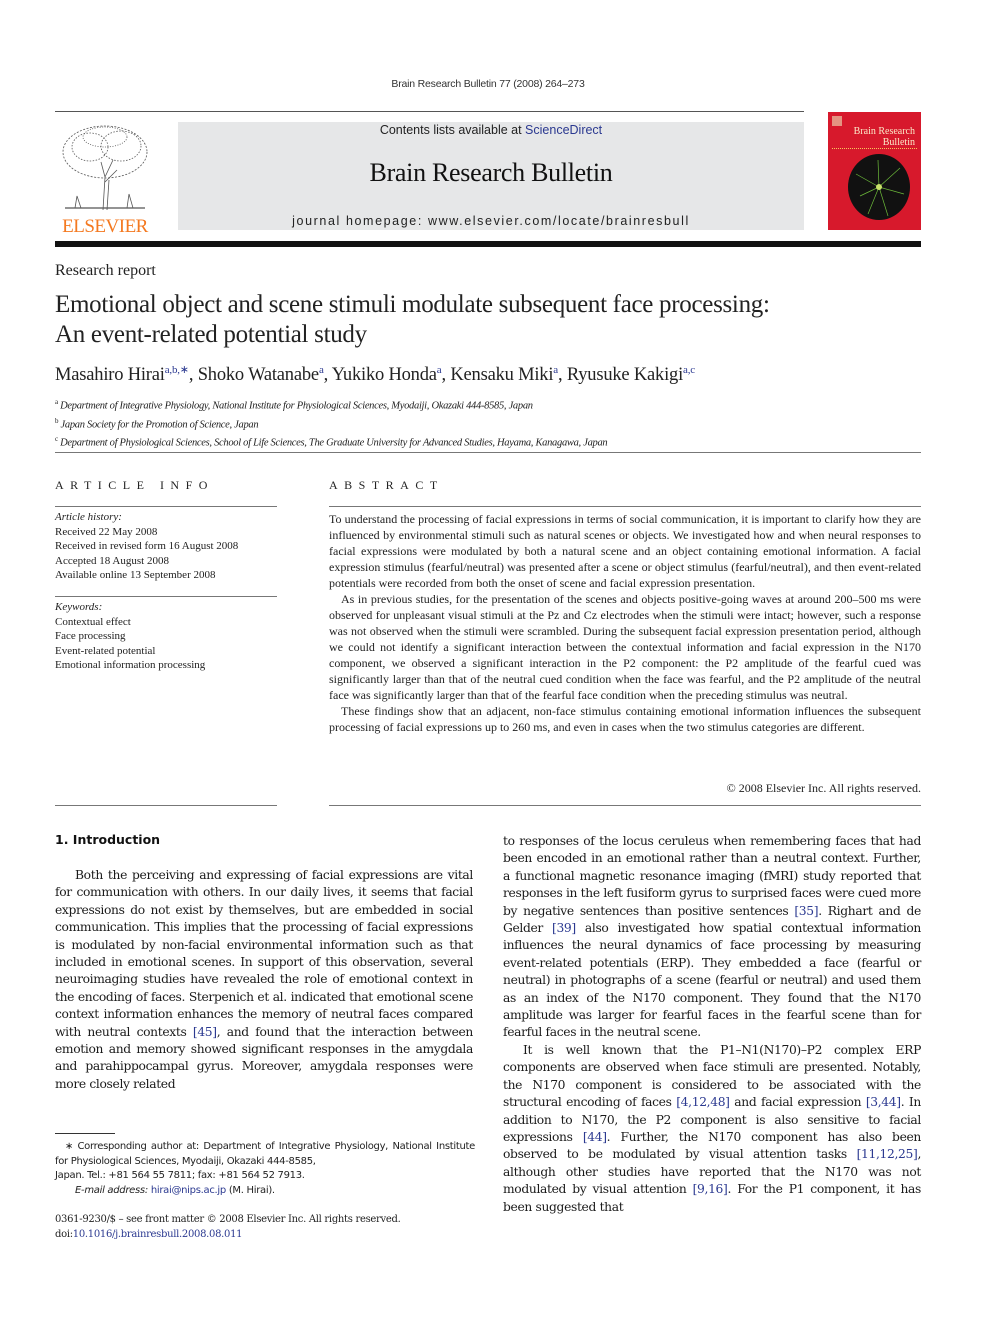 The height and width of the screenshot is (1323, 992). What do you see at coordinates (211, 334) in the screenshot?
I see `title-line-2: An event-related potential study` at bounding box center [211, 334].